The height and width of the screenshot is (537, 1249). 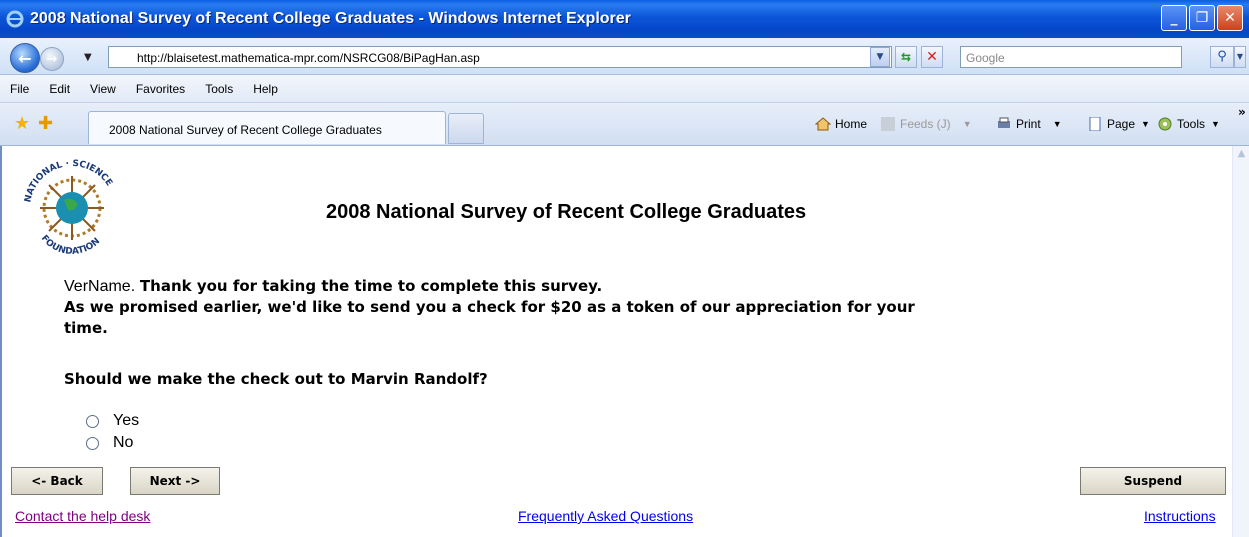 I want to click on menu-view: View, so click(x=103, y=89).